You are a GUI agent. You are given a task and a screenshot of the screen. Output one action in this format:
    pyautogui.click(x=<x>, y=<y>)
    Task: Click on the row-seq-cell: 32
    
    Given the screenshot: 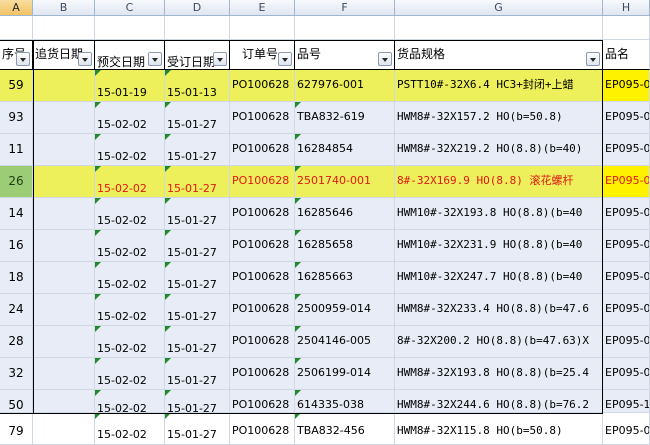 What is the action you would take?
    pyautogui.click(x=16, y=374)
    